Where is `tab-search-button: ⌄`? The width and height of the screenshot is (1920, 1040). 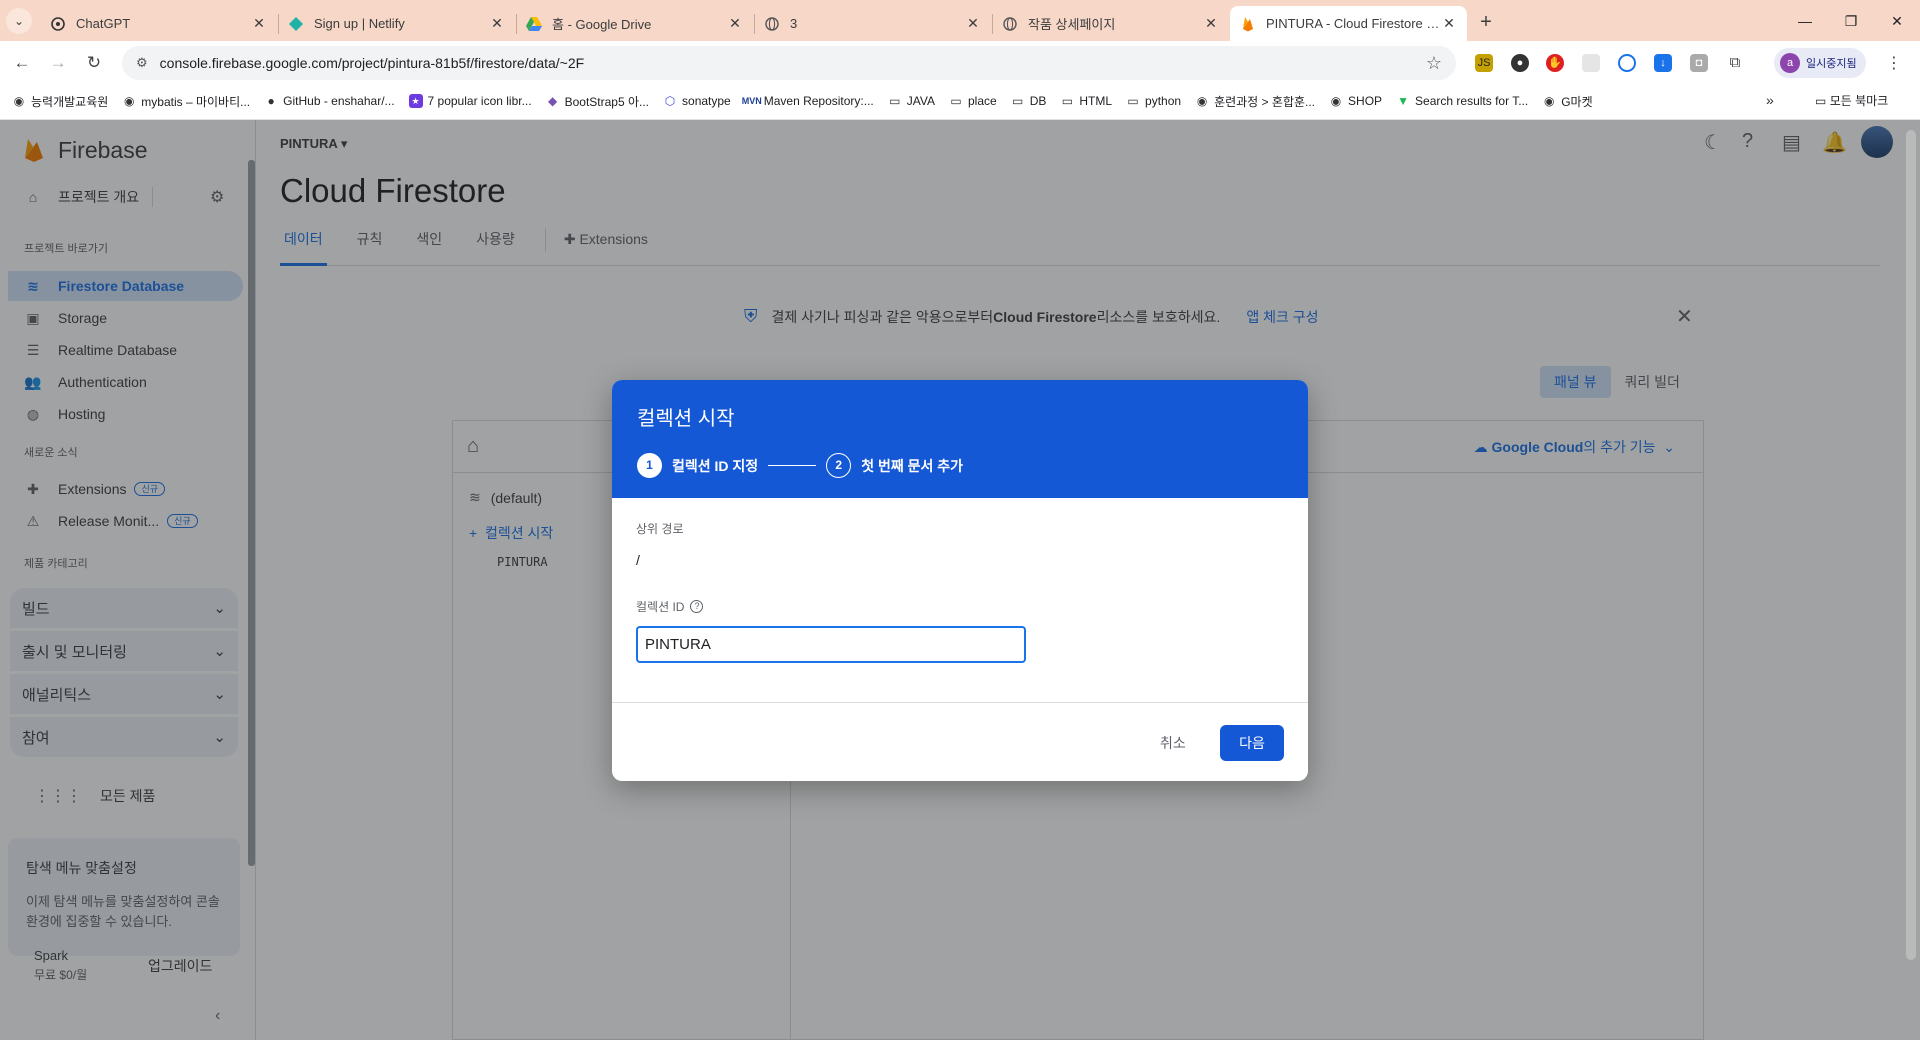 tab-search-button: ⌄ is located at coordinates (19, 21).